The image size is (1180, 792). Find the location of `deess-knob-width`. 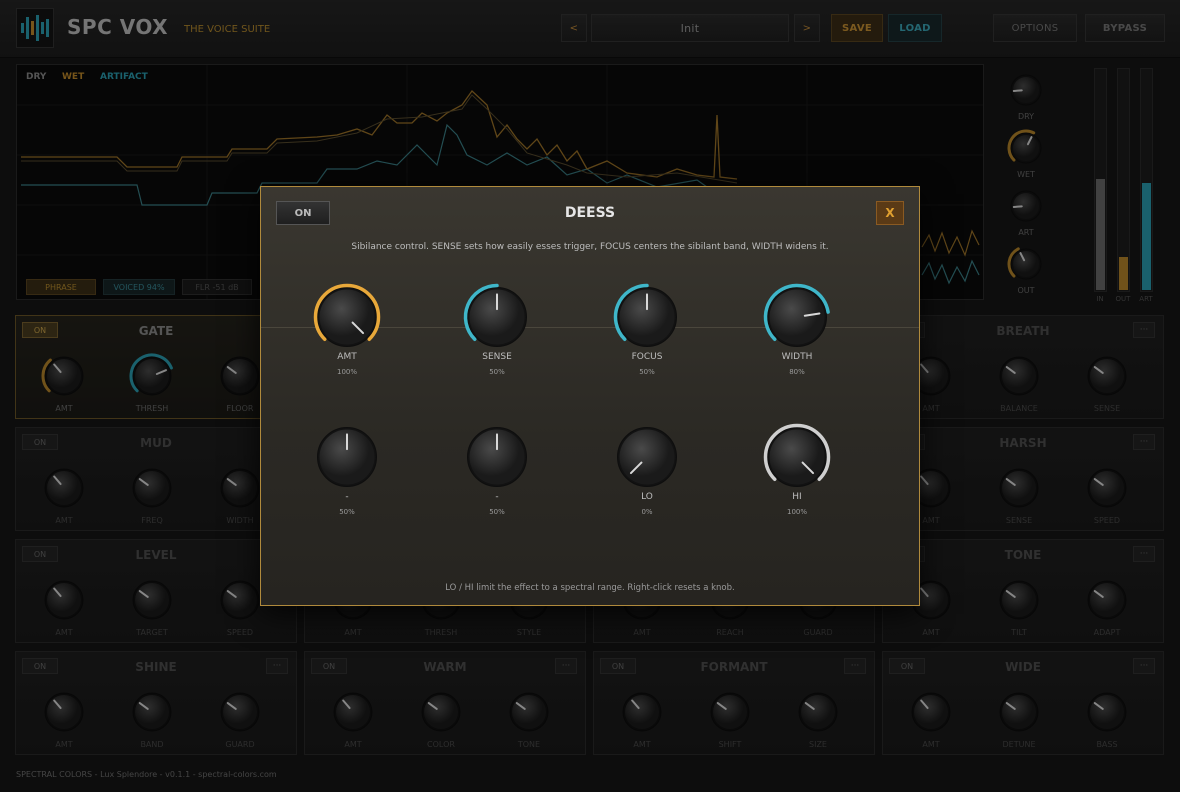

deess-knob-width is located at coordinates (797, 317).